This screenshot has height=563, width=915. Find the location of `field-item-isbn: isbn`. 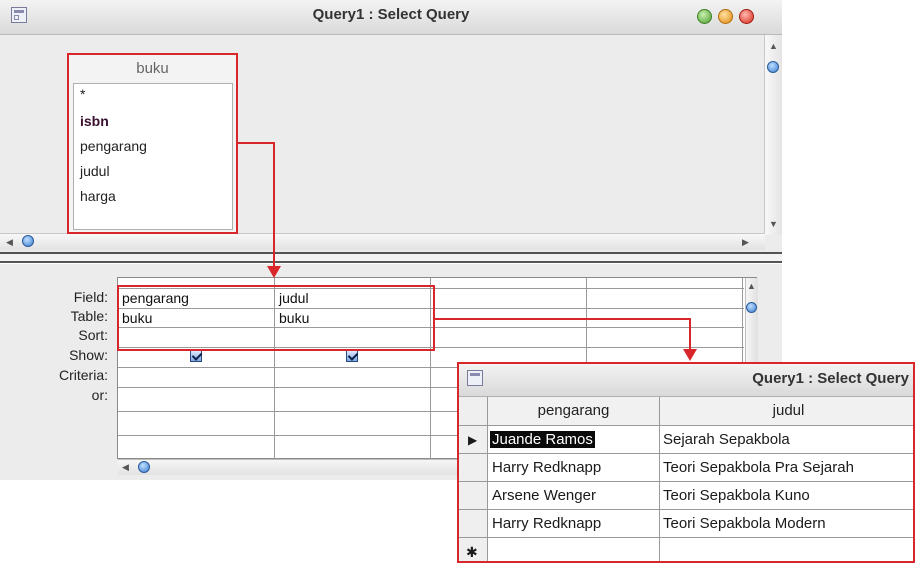

field-item-isbn: isbn is located at coordinates (94, 121).